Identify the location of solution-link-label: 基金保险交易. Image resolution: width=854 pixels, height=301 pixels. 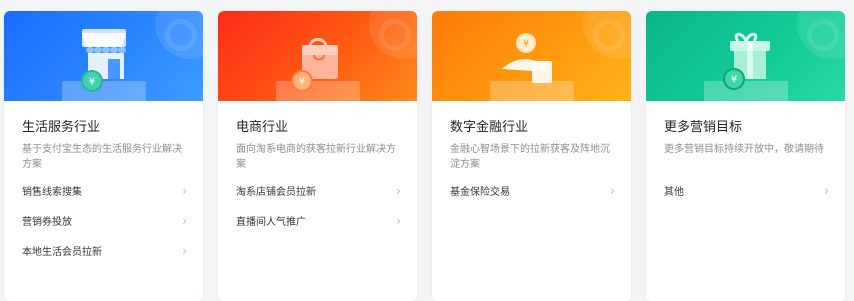
(480, 192).